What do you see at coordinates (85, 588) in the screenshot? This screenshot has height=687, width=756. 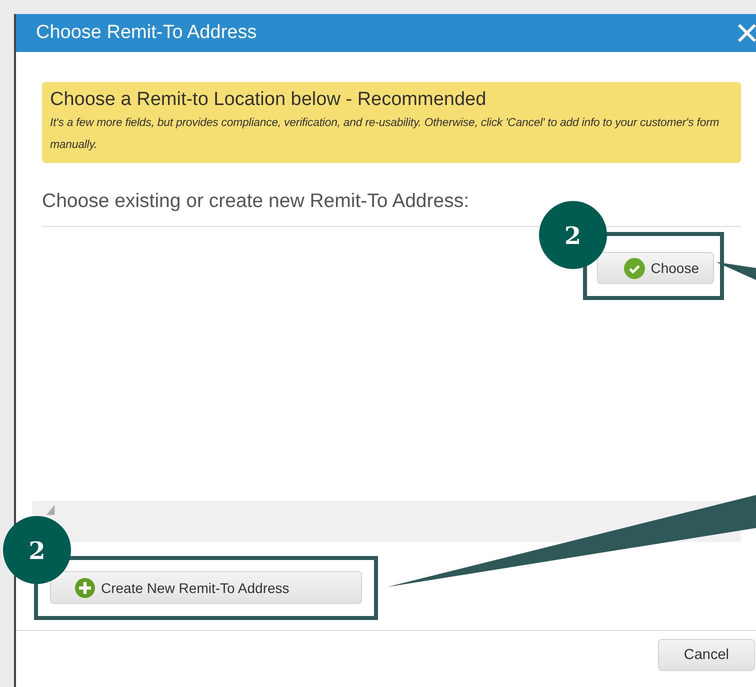 I see `plus-icon` at bounding box center [85, 588].